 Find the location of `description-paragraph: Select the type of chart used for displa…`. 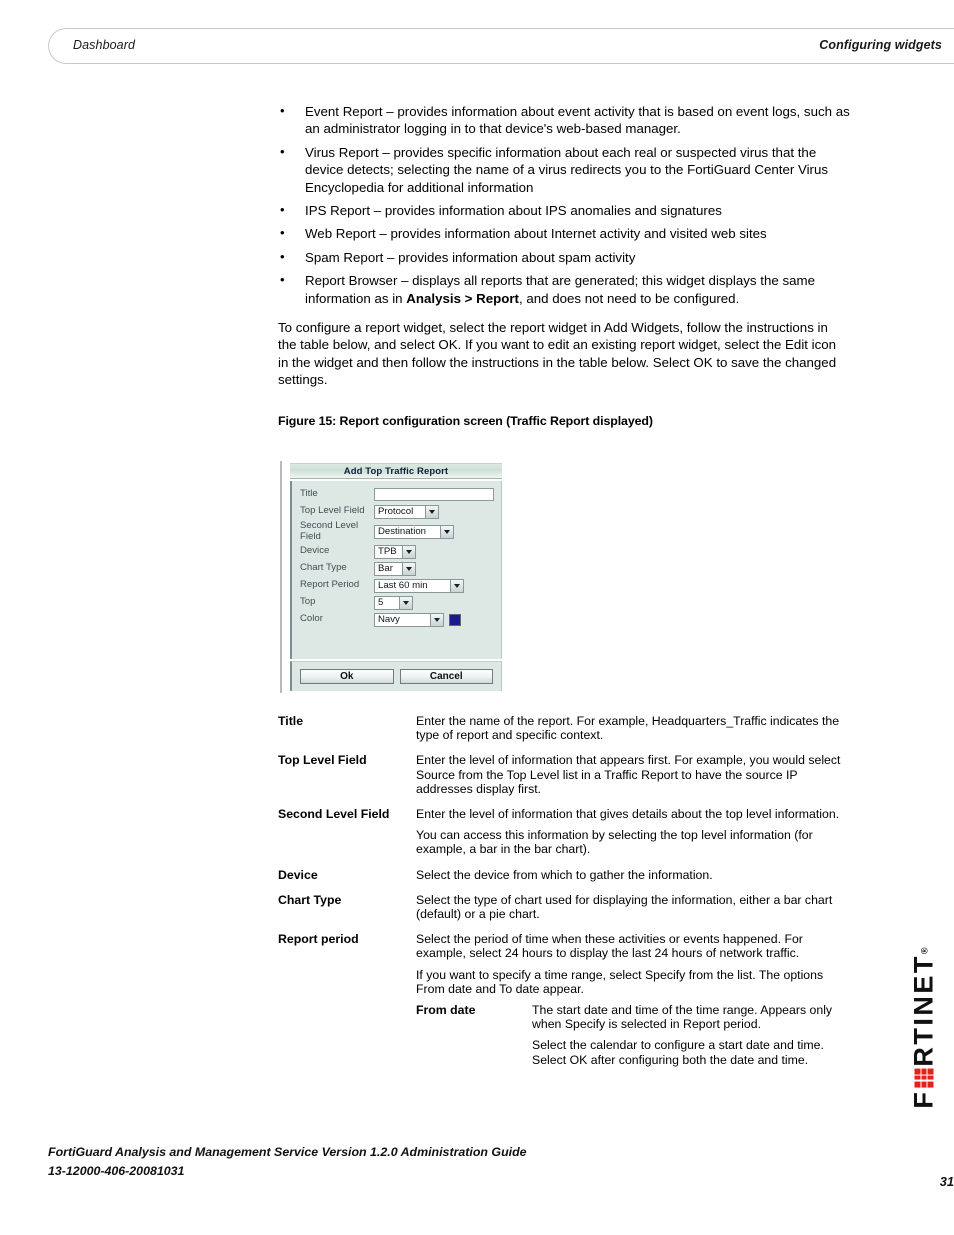

description-paragraph: Select the type of chart used for displa… is located at coordinates (624, 907).